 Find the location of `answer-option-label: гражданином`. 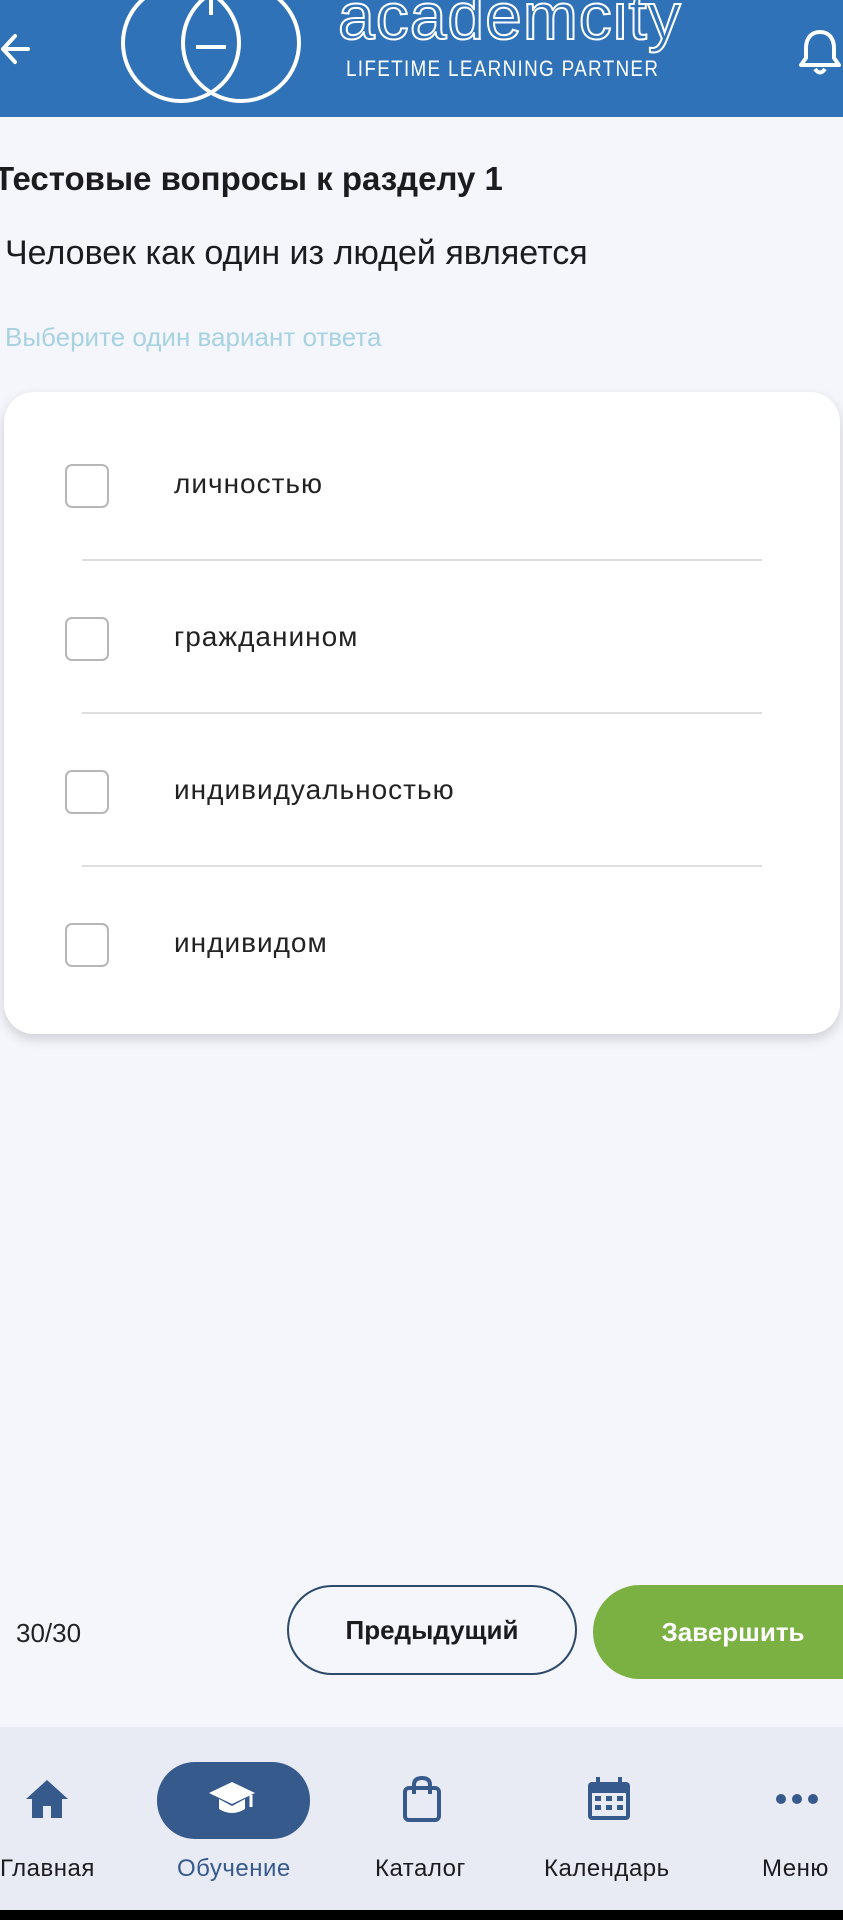

answer-option-label: гражданином is located at coordinates (266, 636).